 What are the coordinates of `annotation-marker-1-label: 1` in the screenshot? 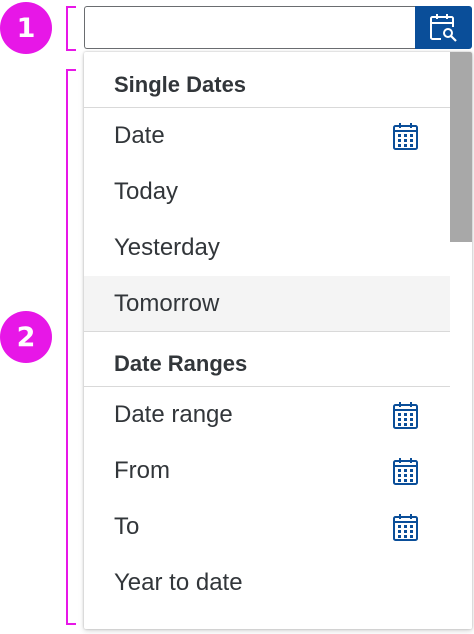 It's located at (26, 28).